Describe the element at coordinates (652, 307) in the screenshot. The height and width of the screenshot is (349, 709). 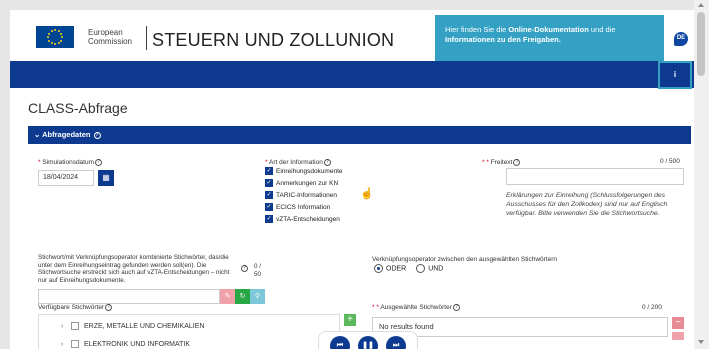
I see `selected-keywords-counter: 0 / 200` at that location.